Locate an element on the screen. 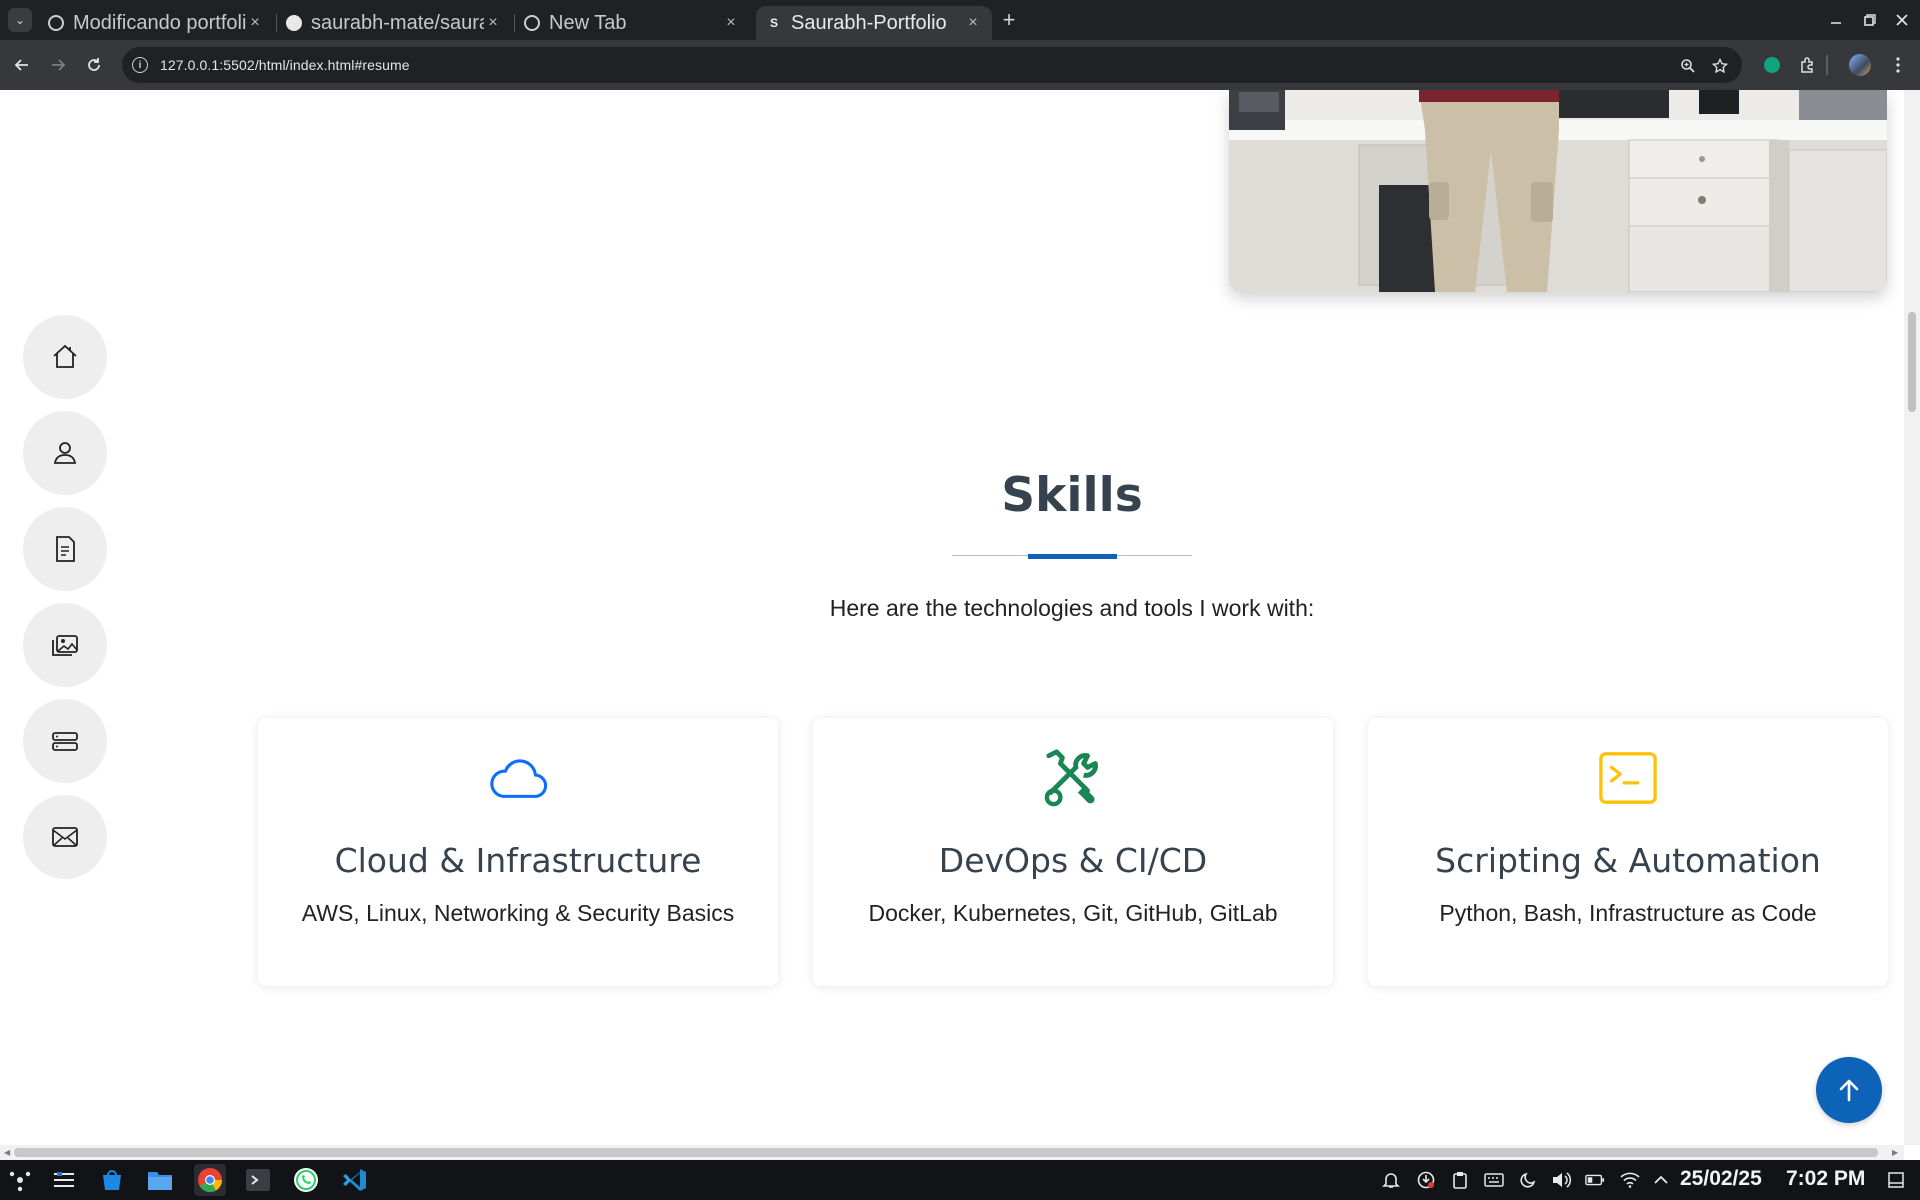  tab-title: Modificando portfolio is located at coordinates (159, 22).